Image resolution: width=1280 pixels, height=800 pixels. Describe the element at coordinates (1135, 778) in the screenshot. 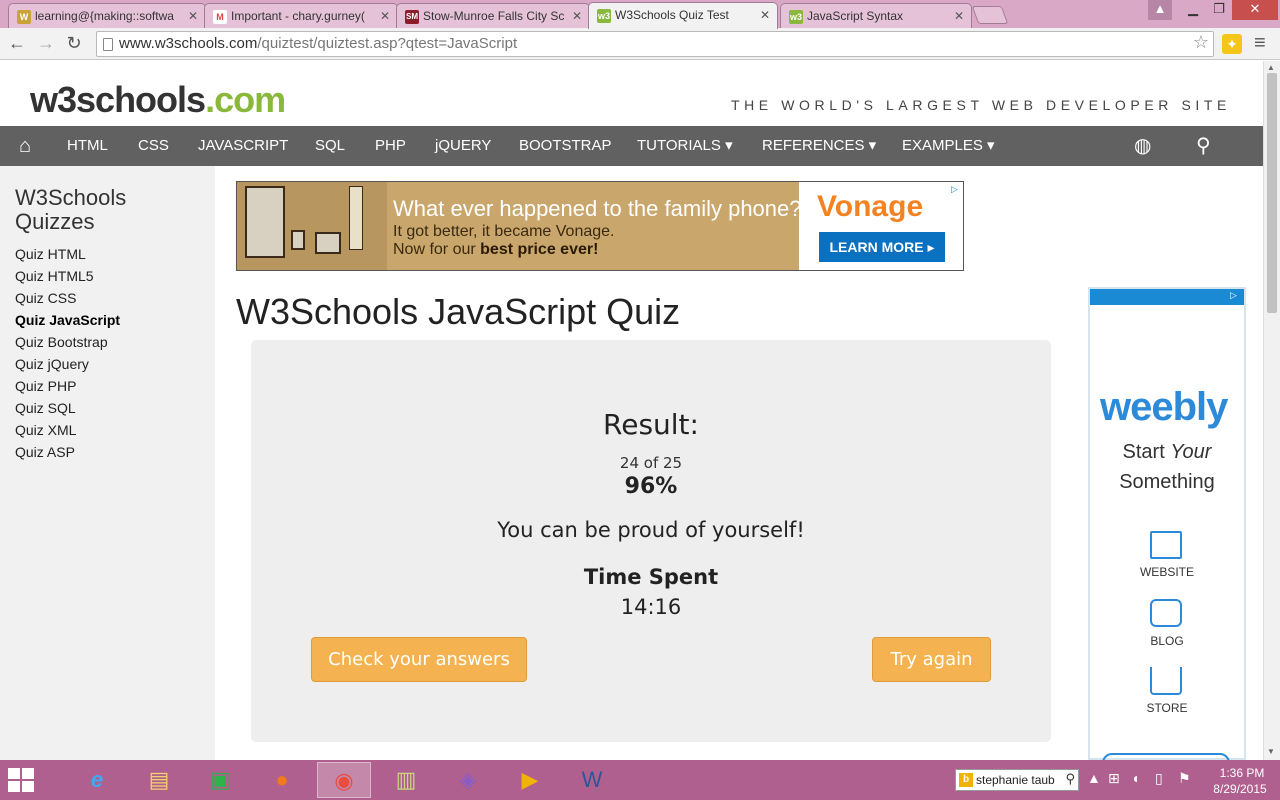

I see `volume-icon: ◖` at that location.